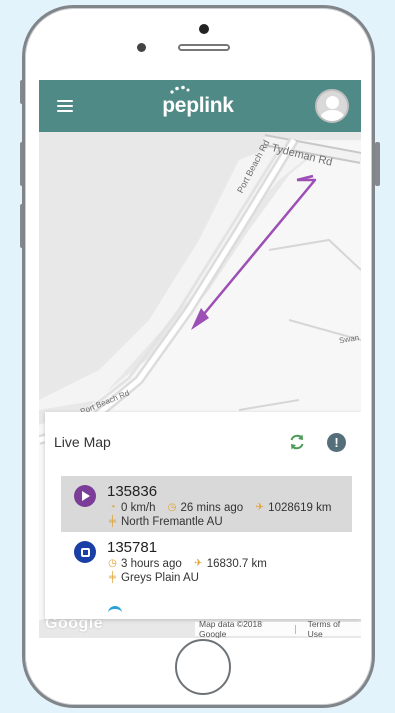 Image resolution: width=395 pixels, height=713 pixels. Describe the element at coordinates (236, 564) in the screenshot. I see `device-distance: 16830.7 km` at that location.